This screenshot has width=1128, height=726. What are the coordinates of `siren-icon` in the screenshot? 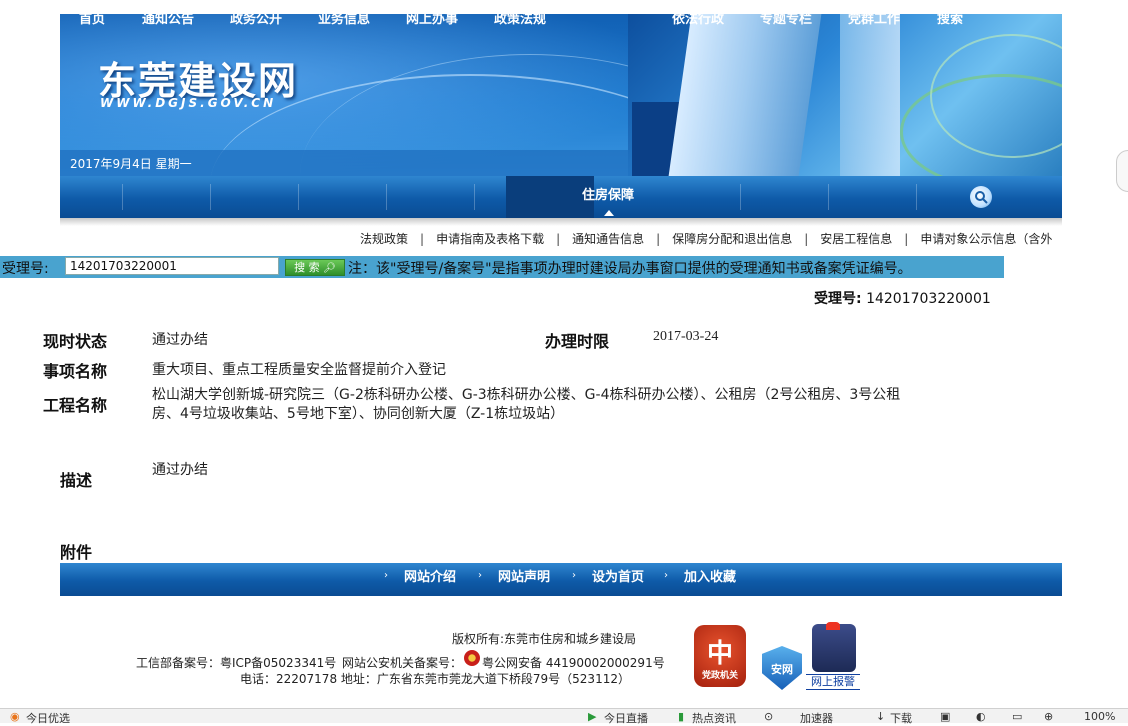 It's located at (833, 626).